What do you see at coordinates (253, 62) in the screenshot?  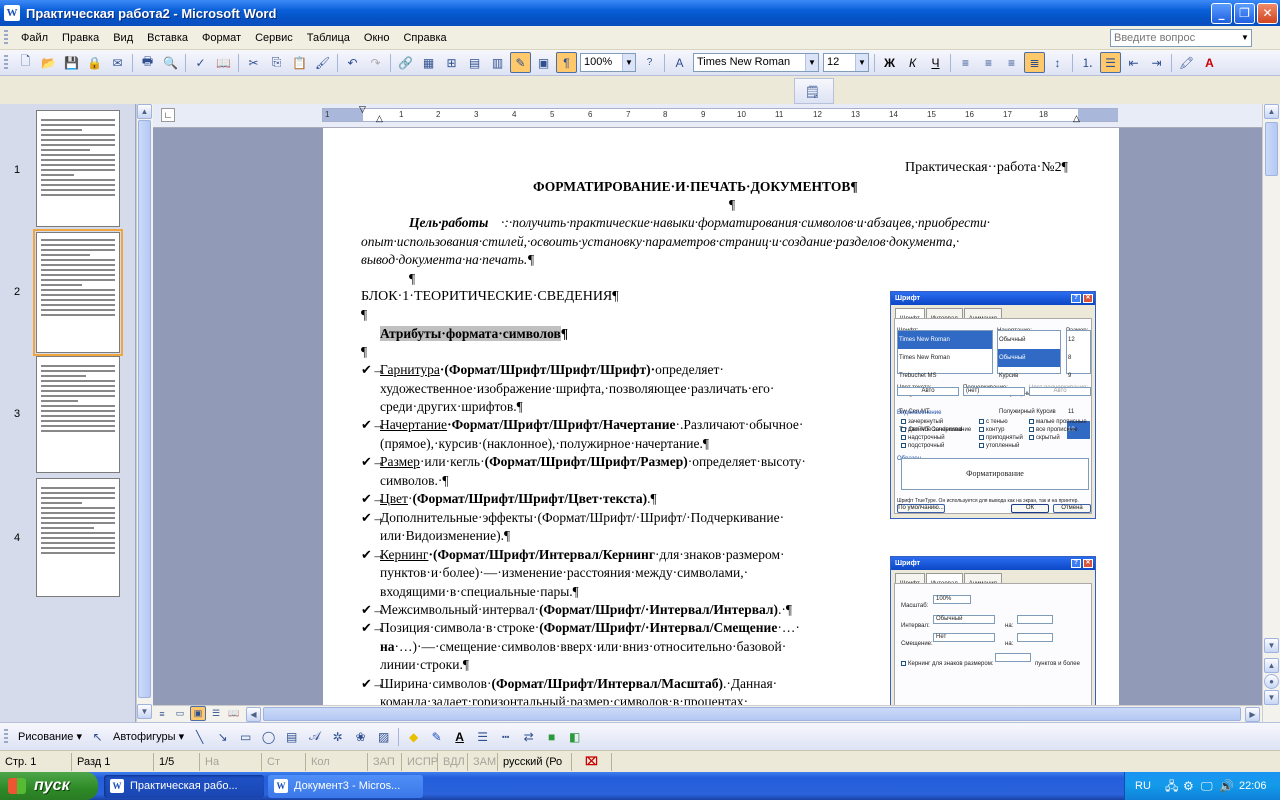 I see `cut-icon: ✂` at bounding box center [253, 62].